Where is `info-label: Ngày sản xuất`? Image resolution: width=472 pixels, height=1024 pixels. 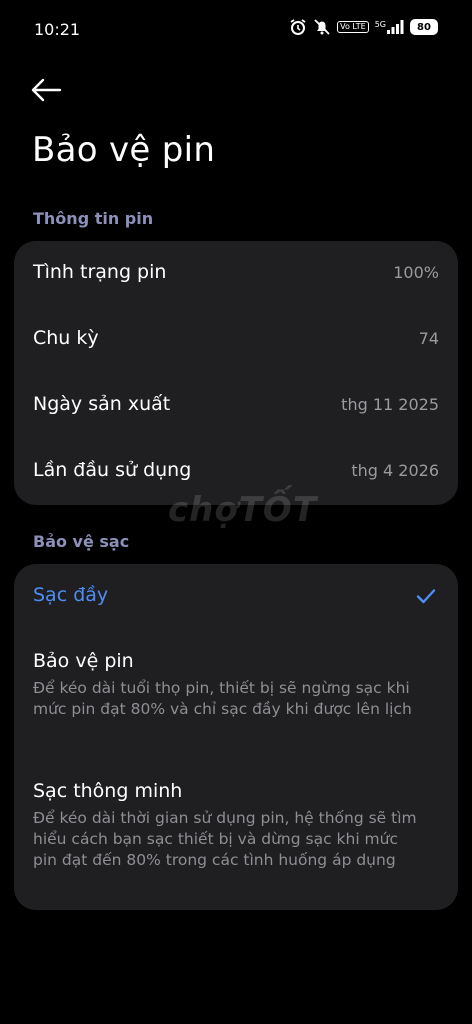 info-label: Ngày sản xuất is located at coordinates (102, 404).